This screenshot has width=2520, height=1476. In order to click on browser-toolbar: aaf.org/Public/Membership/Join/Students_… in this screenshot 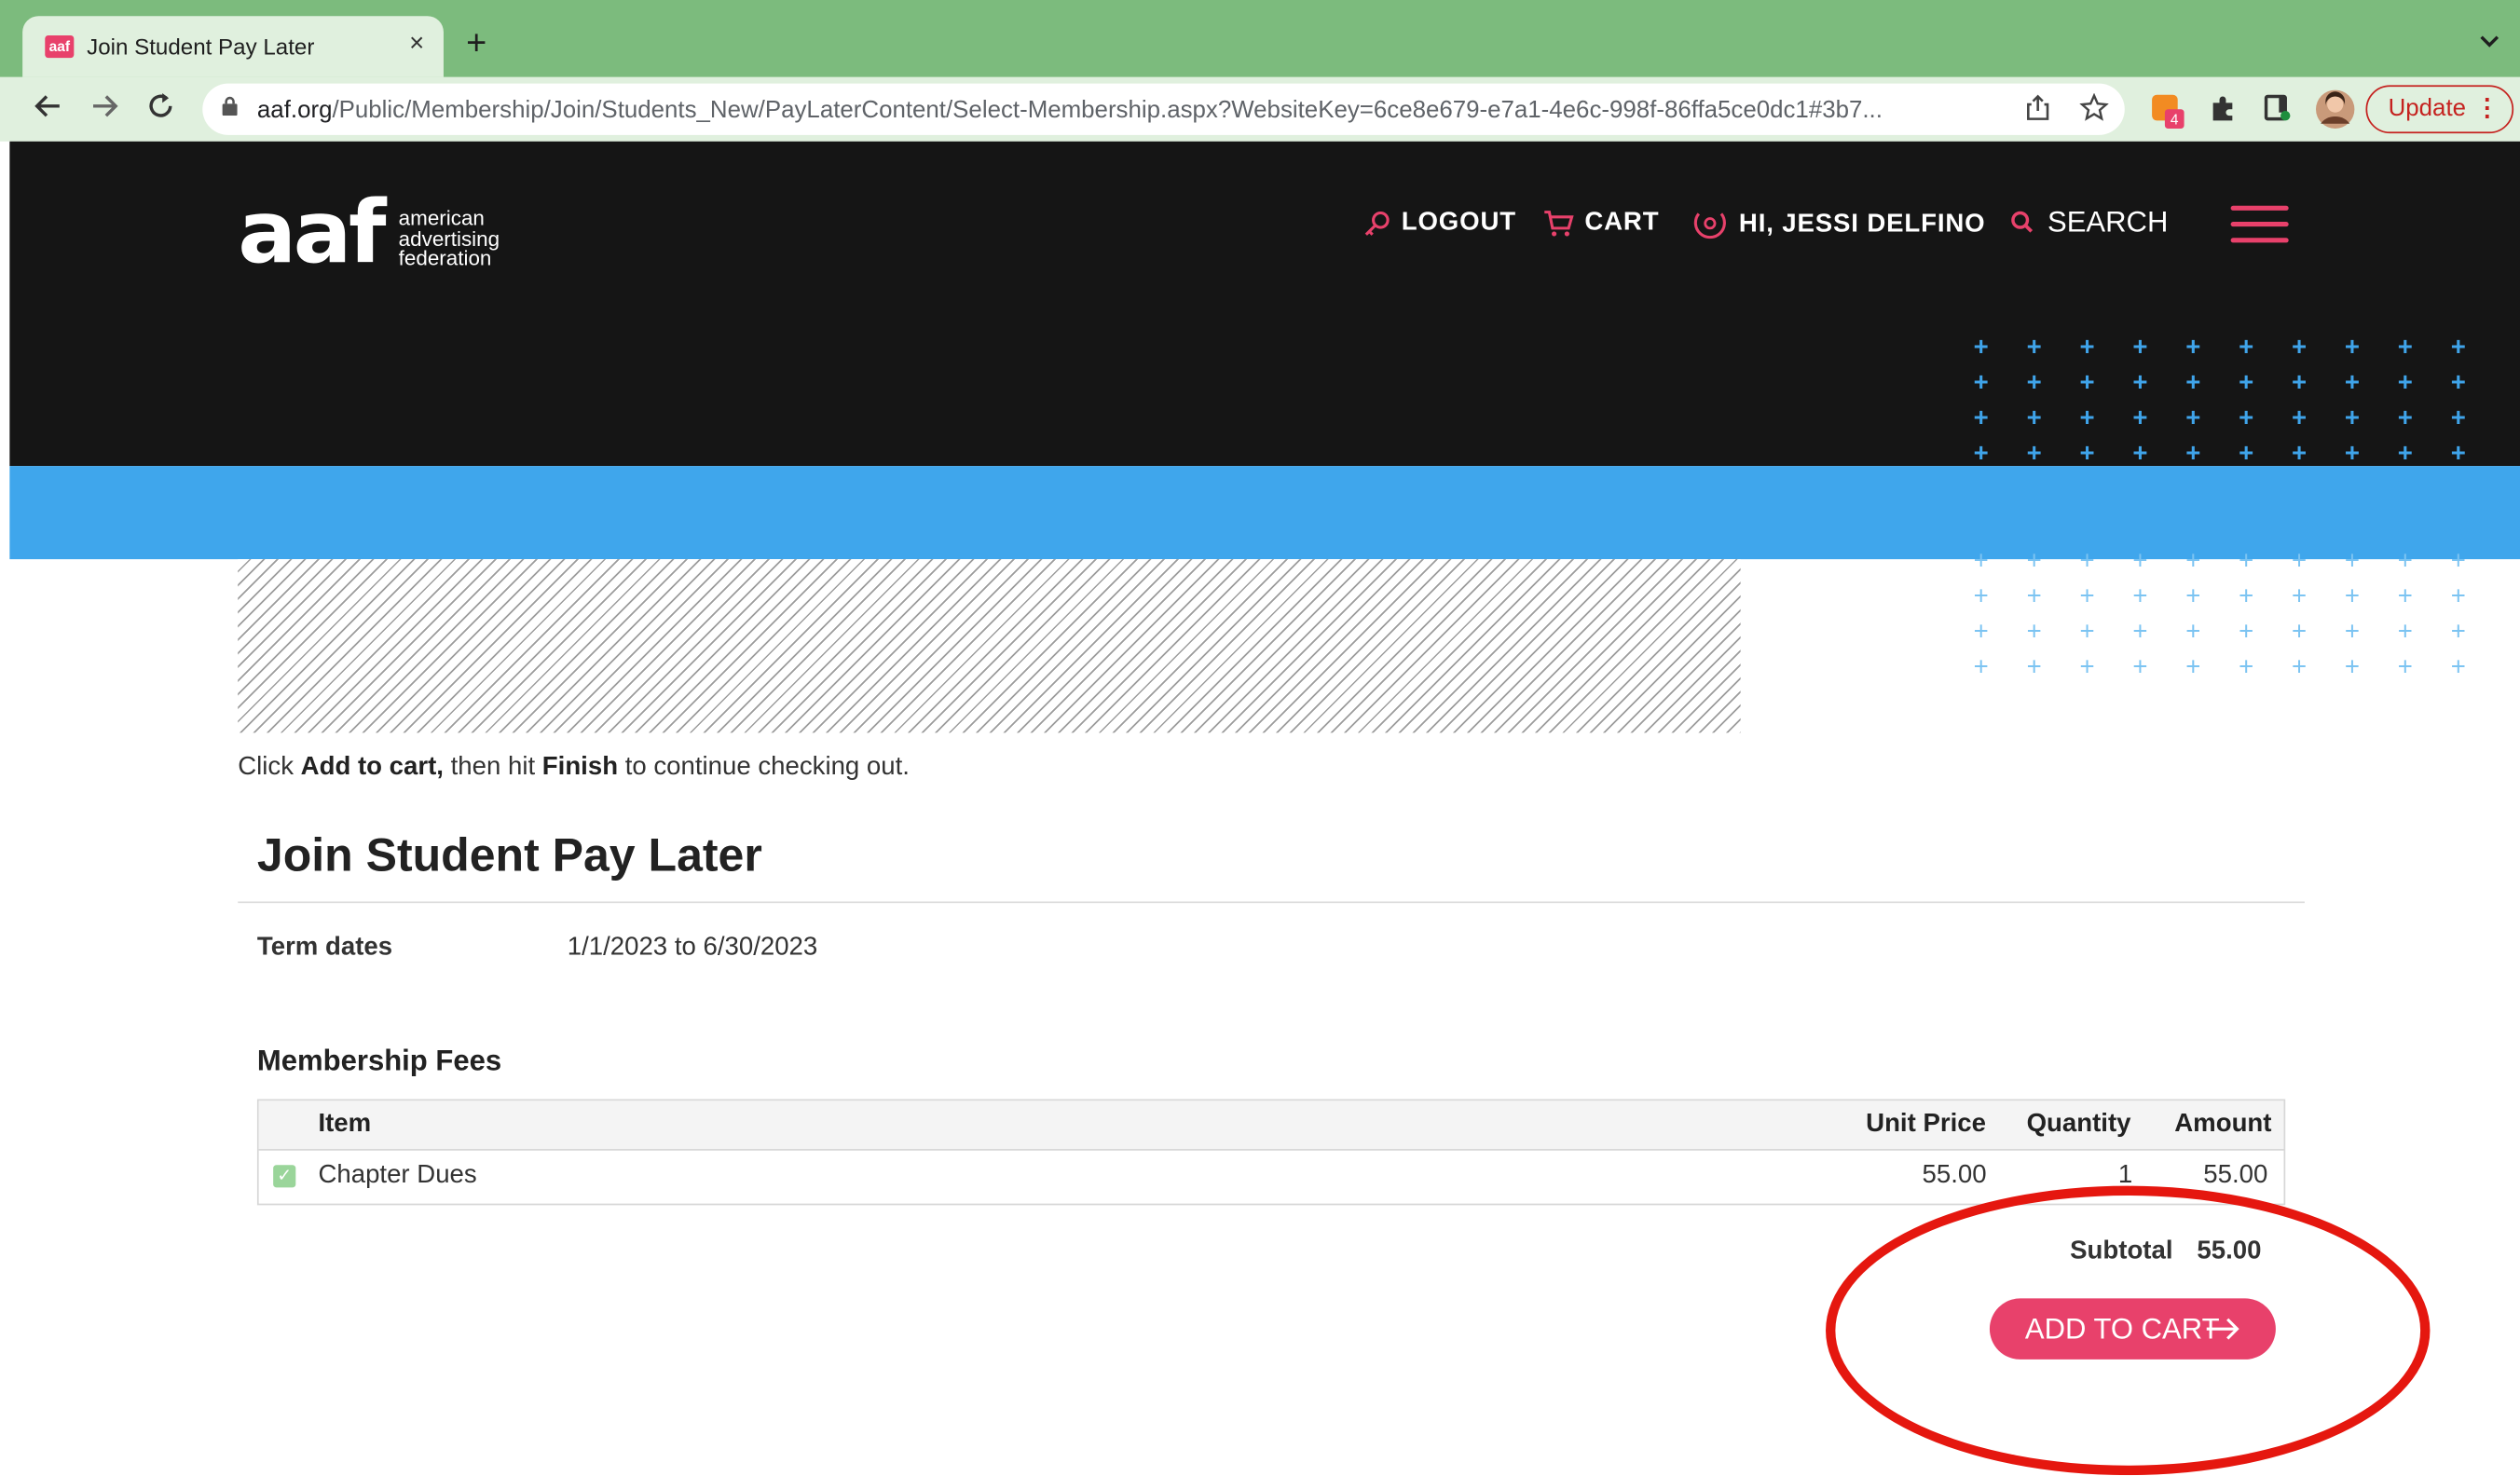, I will do `click(1260, 109)`.